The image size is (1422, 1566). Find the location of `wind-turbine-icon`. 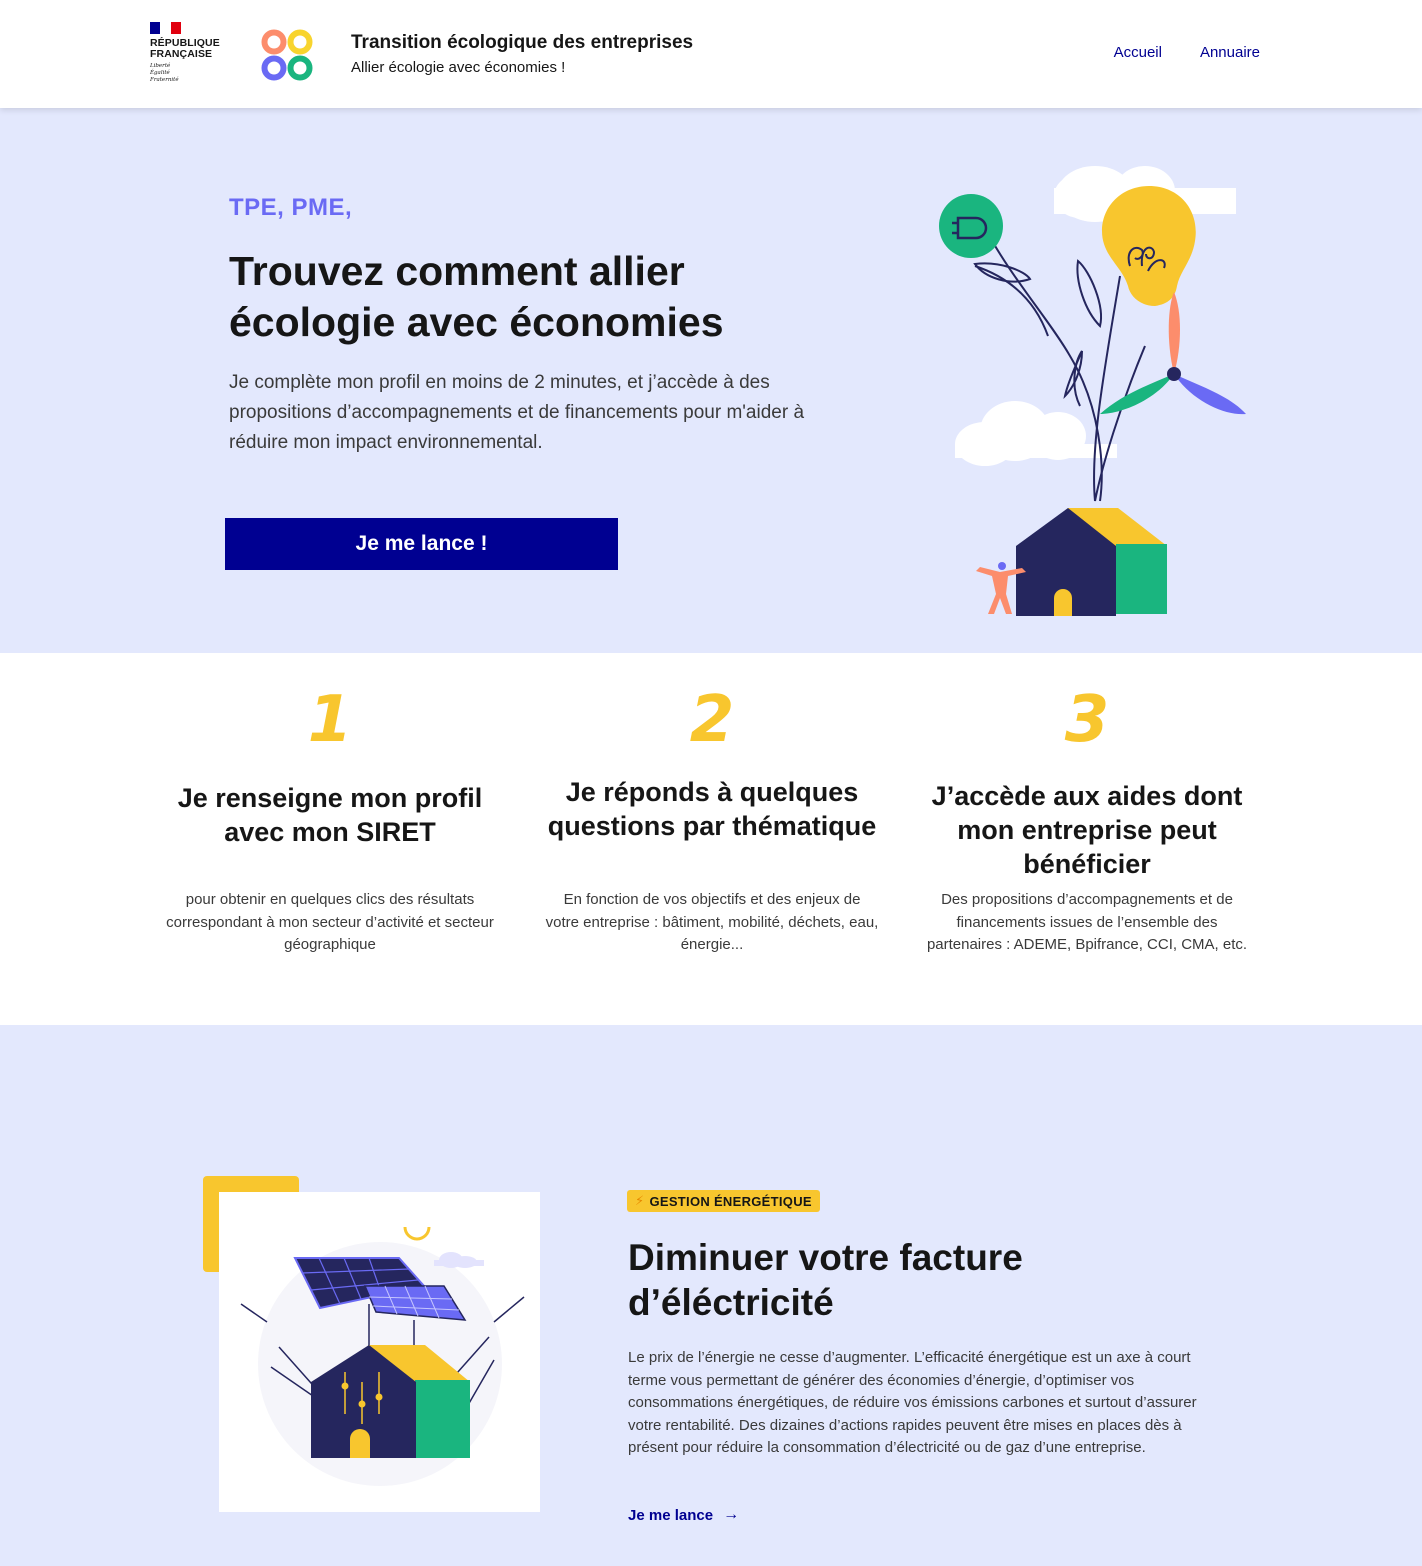

wind-turbine-icon is located at coordinates (1173, 353).